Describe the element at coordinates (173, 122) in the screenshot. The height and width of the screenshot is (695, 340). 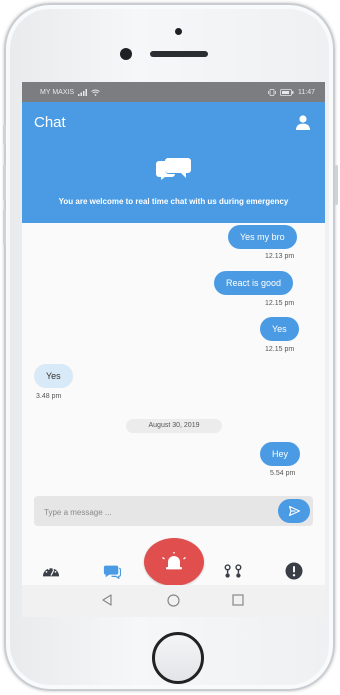
I see `app-header: Chat` at that location.